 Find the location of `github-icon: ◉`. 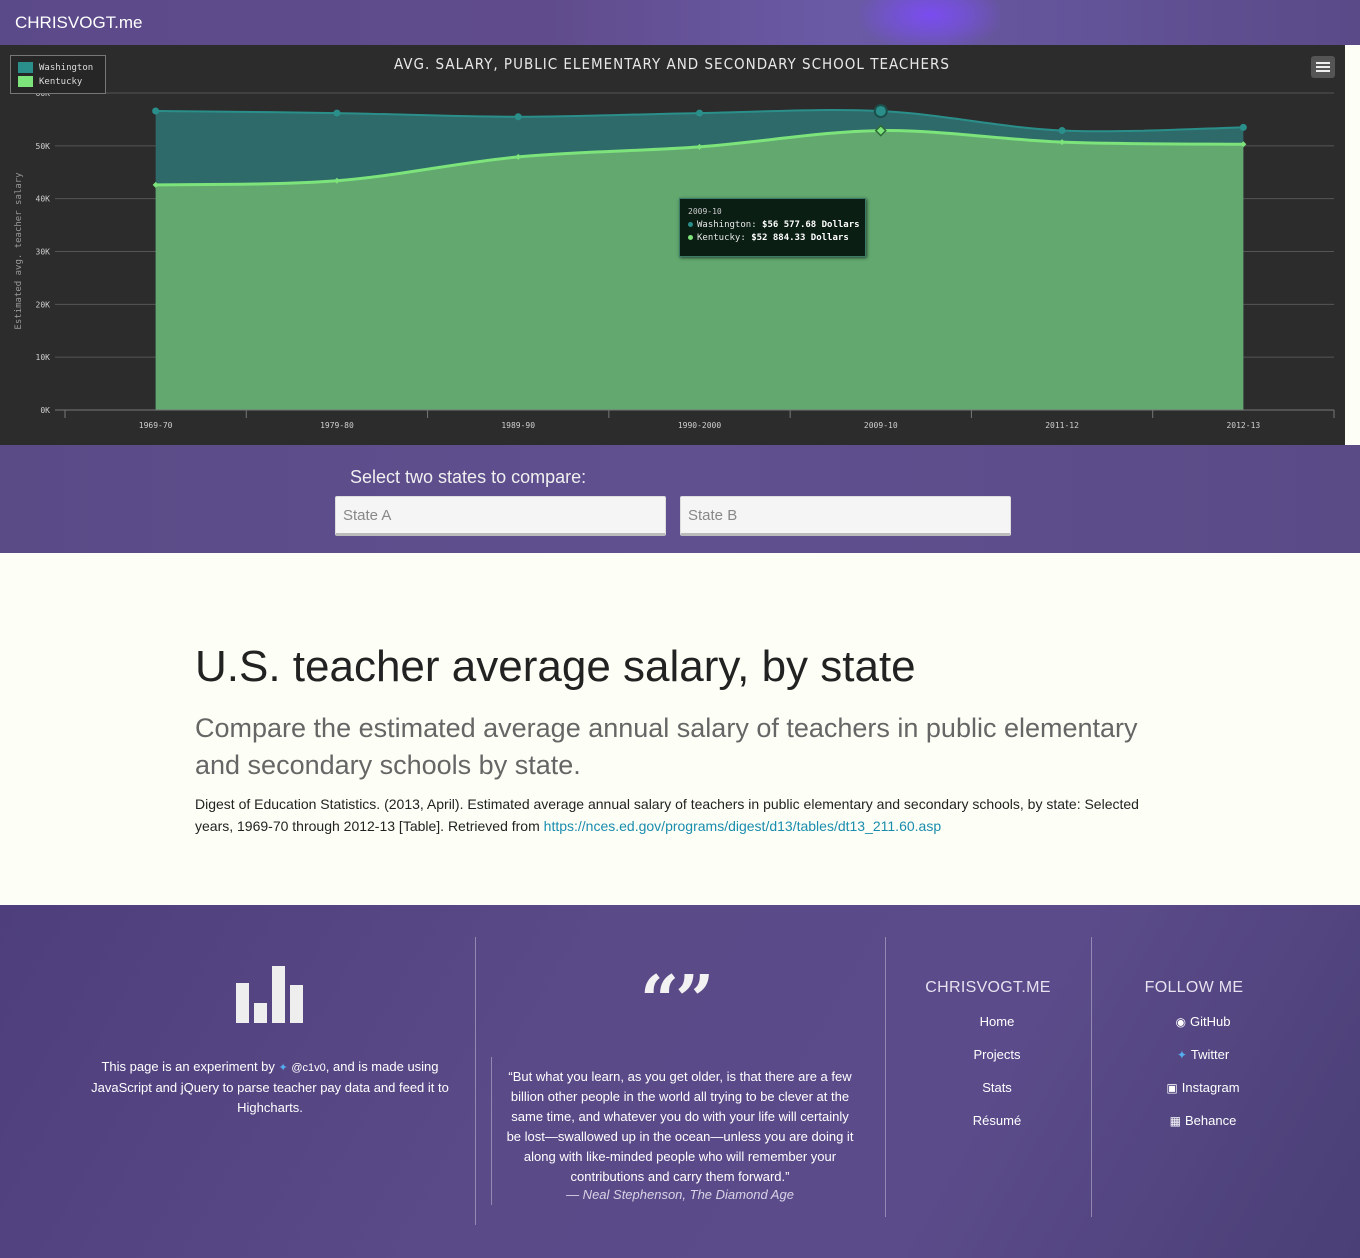

github-icon: ◉ is located at coordinates (1180, 1022).